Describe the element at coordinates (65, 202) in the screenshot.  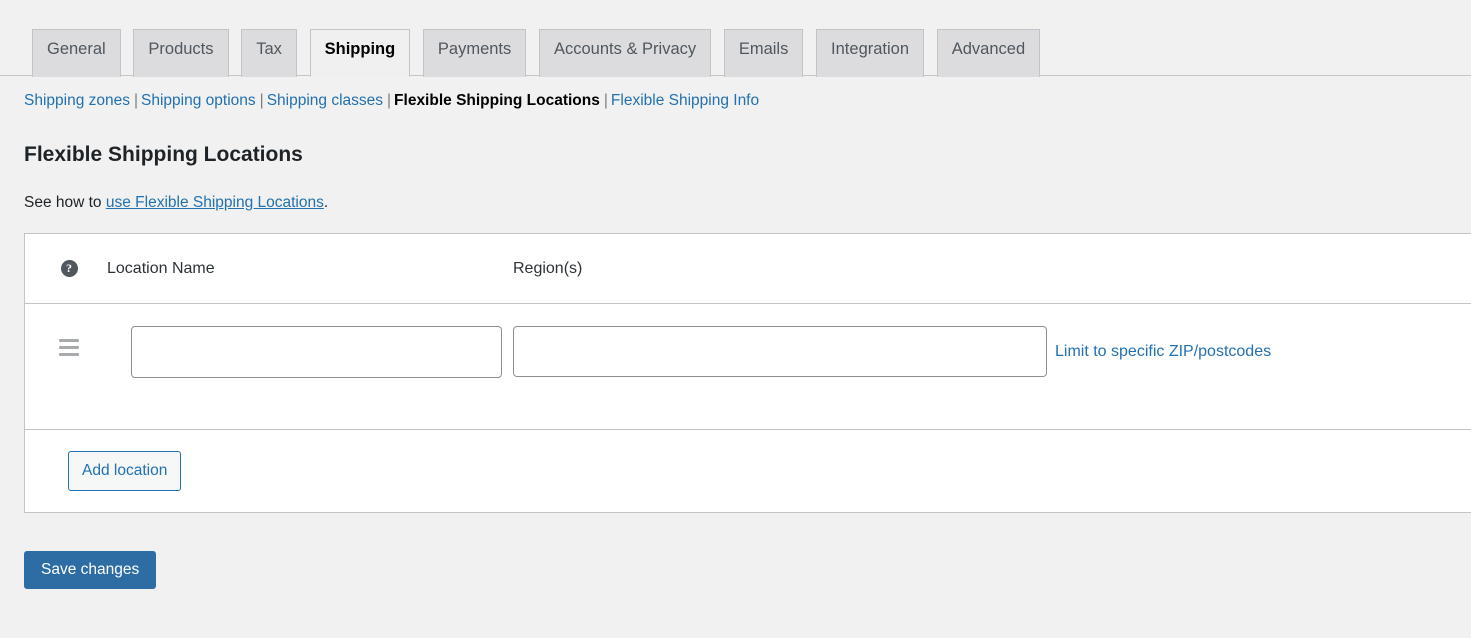
I see `page-description-prefix: See how to` at that location.